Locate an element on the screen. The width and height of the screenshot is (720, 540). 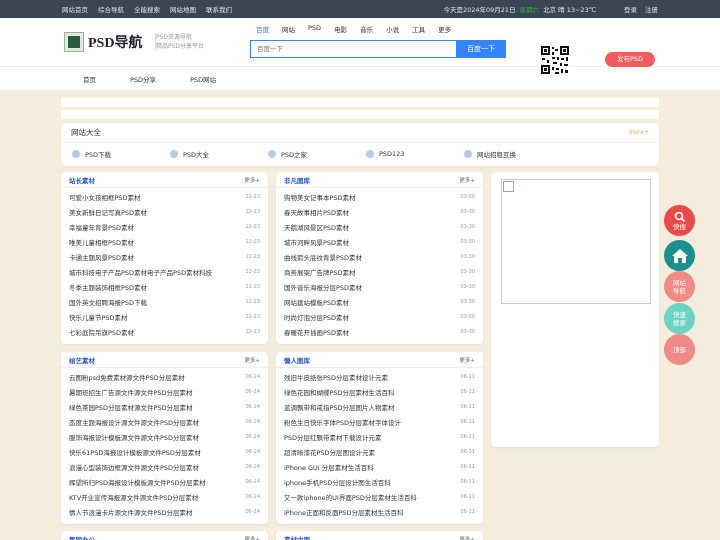
list-item: PSD分层红飘带素材下载设计元素 06-11 is located at coordinates (379, 436).